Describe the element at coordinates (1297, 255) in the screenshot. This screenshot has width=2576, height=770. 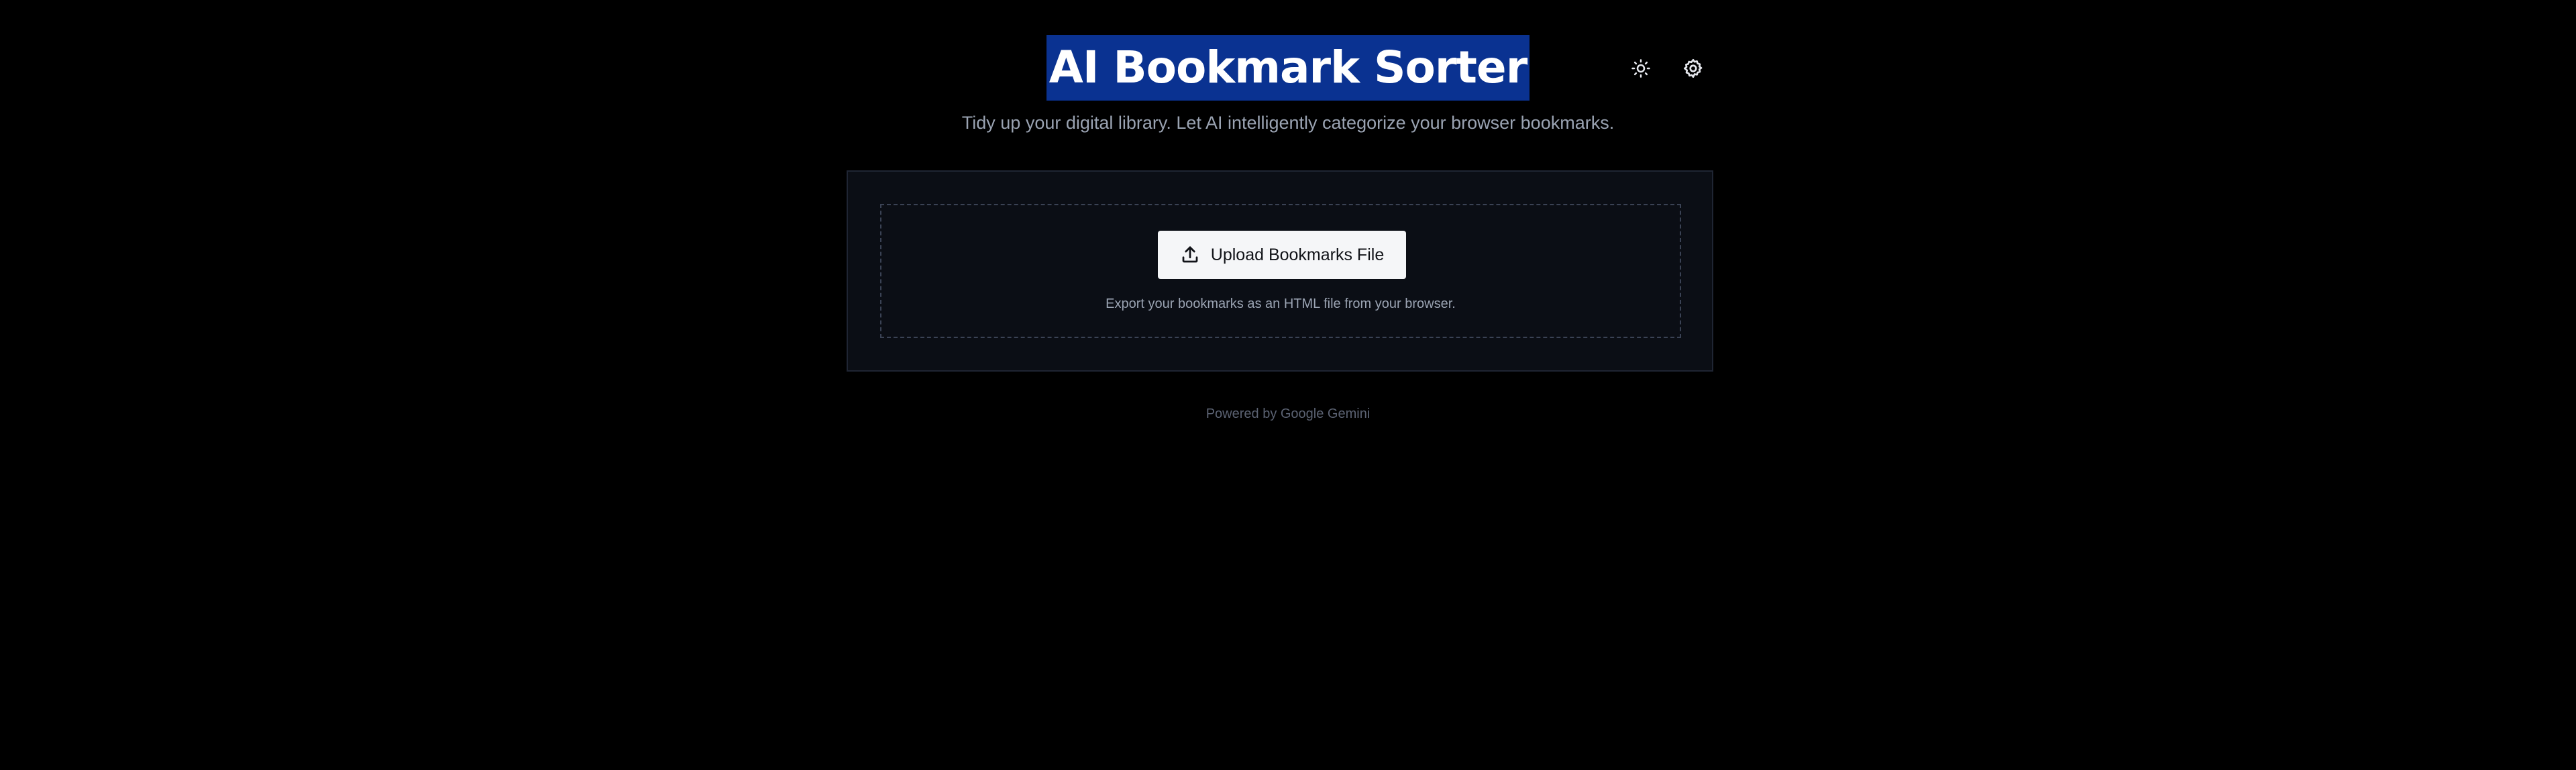
I see `upload-button-label: Upload Bookmarks File` at that location.